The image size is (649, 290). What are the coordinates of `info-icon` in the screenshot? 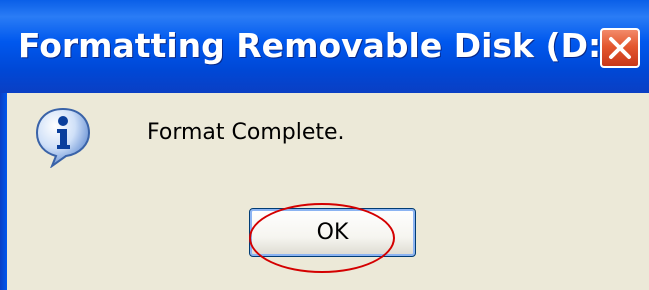 It's located at (63, 137).